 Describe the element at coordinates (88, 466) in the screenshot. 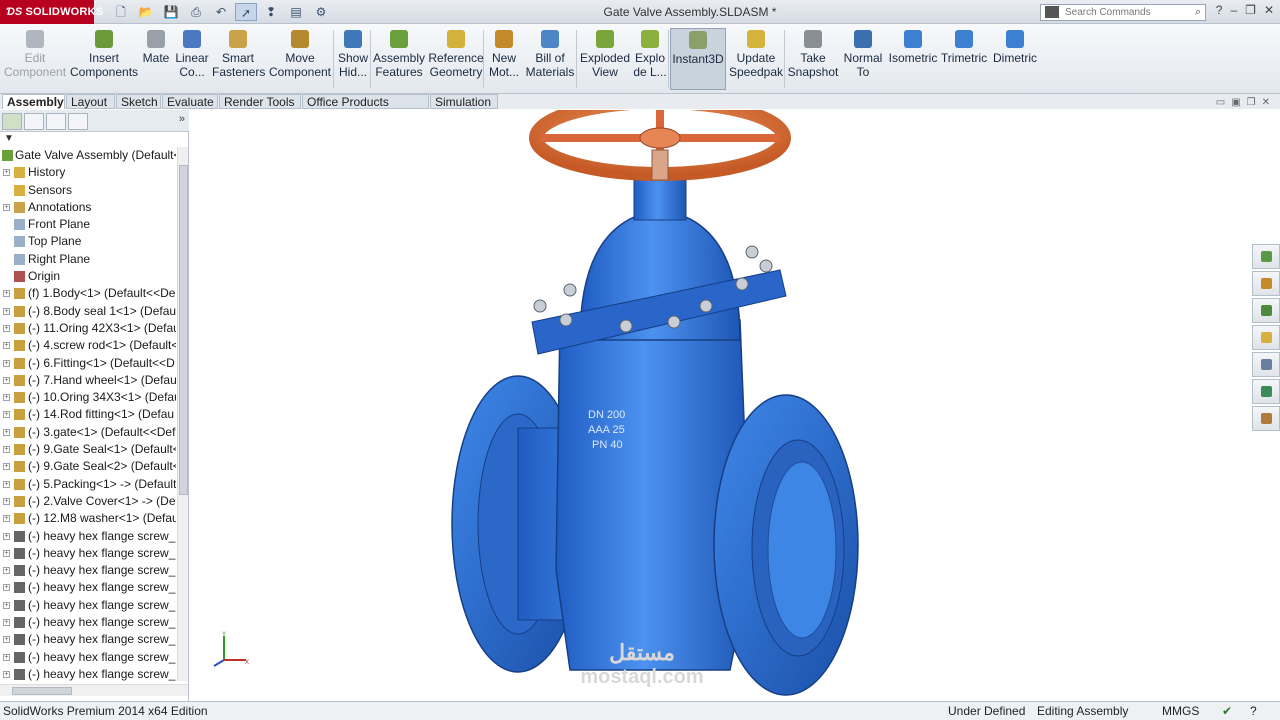

I see `tree-item: + (-) 9.Gate Seal<2> (Default<` at that location.